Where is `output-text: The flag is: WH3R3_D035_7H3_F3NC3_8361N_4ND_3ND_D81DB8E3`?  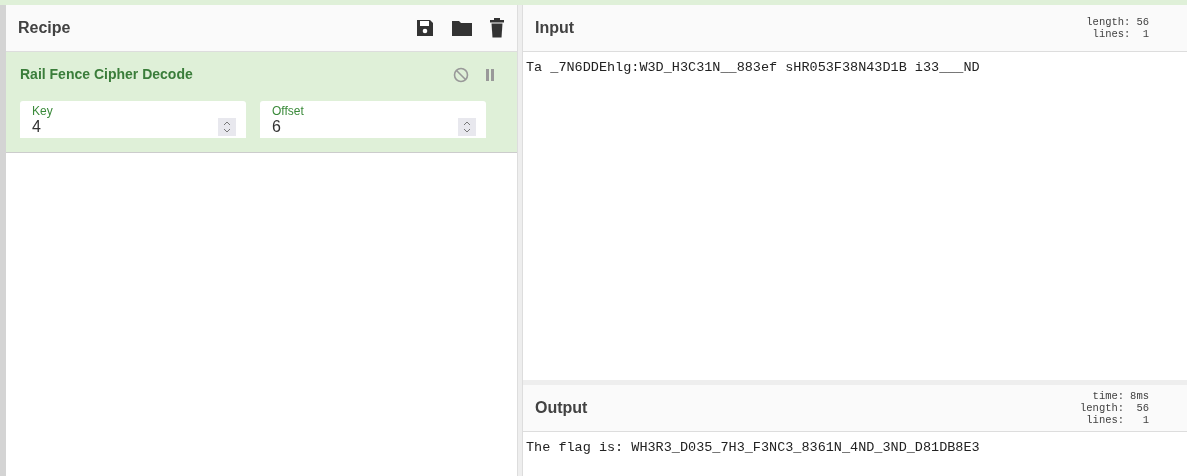
output-text: The flag is: WH3R3_D035_7H3_F3NC3_8361N_4ND_3ND_D81DB8E3 is located at coordinates (753, 447).